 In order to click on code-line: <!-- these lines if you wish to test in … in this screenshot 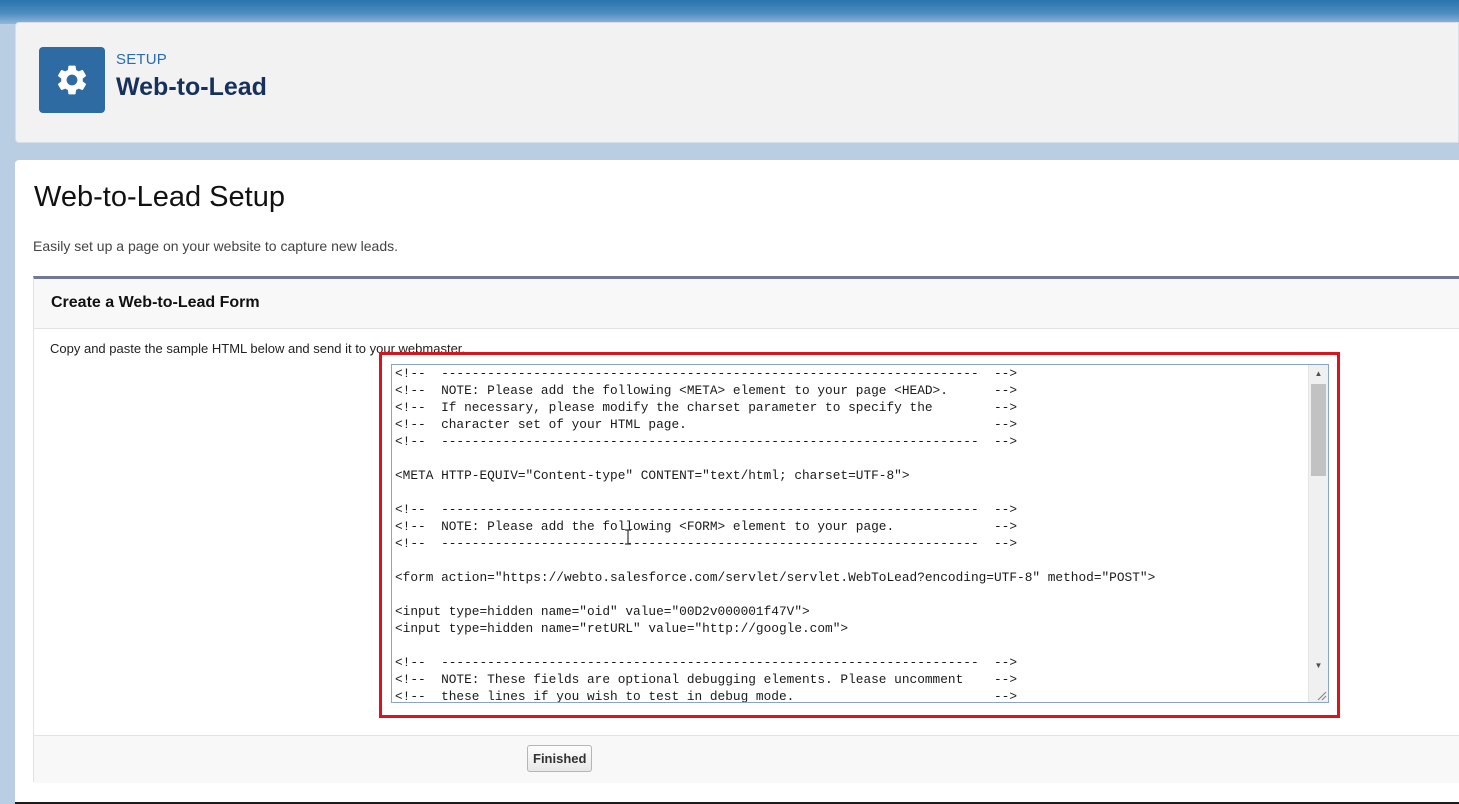, I will do `click(706, 696)`.